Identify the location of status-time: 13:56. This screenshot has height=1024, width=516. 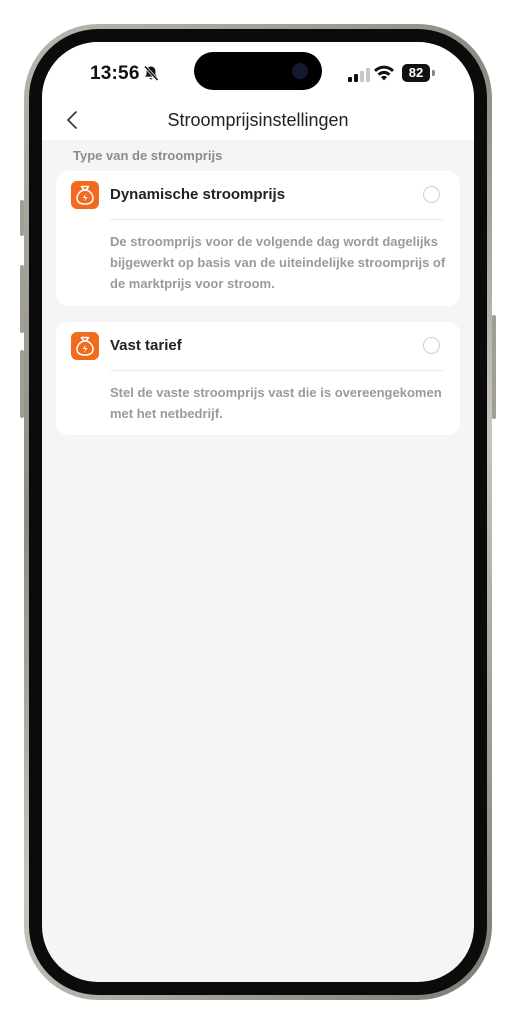
(115, 73).